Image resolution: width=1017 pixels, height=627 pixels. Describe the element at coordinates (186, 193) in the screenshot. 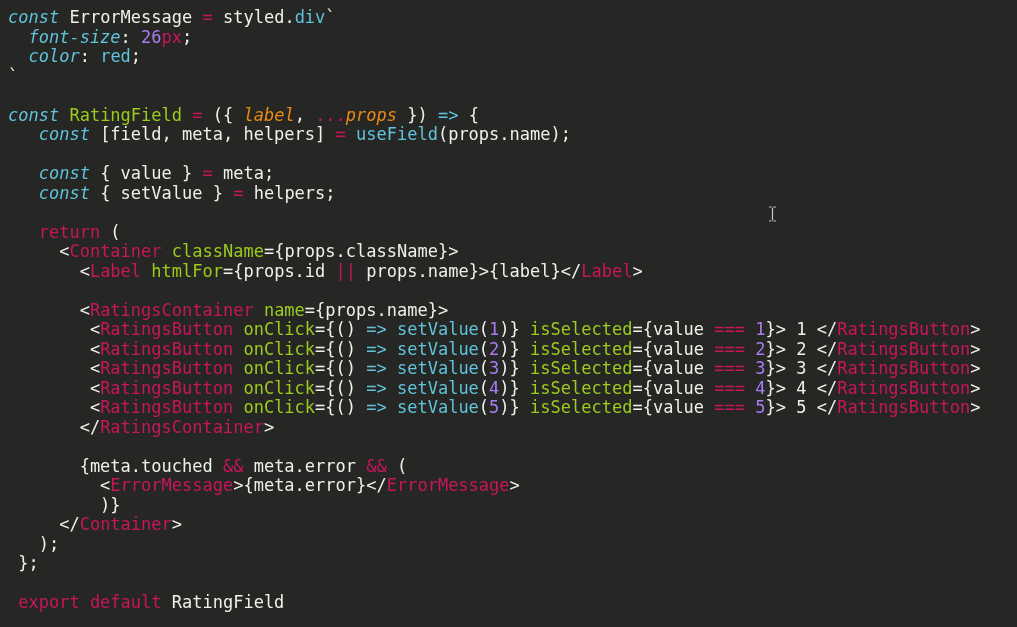

I see `code-line: const { setValue } = helpers;` at that location.